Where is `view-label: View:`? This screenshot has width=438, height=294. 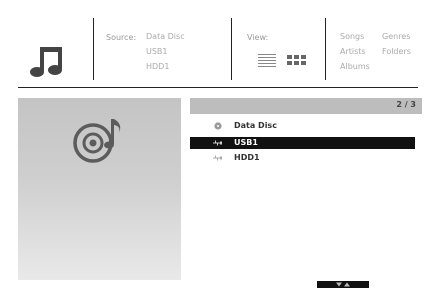
view-label: View: is located at coordinates (258, 37).